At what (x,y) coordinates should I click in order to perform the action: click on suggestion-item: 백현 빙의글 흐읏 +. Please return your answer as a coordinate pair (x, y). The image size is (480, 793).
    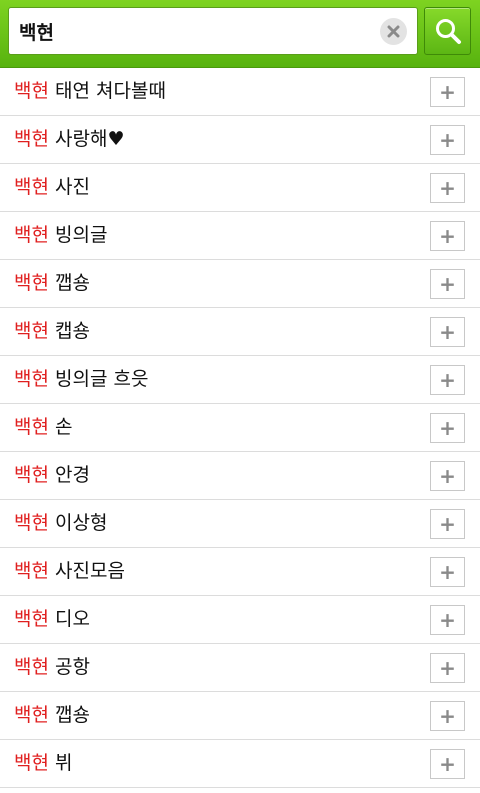
    Looking at the image, I should click on (240, 380).